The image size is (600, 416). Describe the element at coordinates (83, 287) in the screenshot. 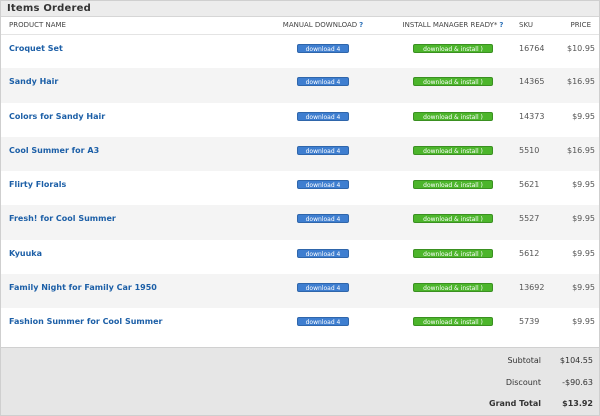

I see `product-link: Family Night for Family Car 1950` at that location.